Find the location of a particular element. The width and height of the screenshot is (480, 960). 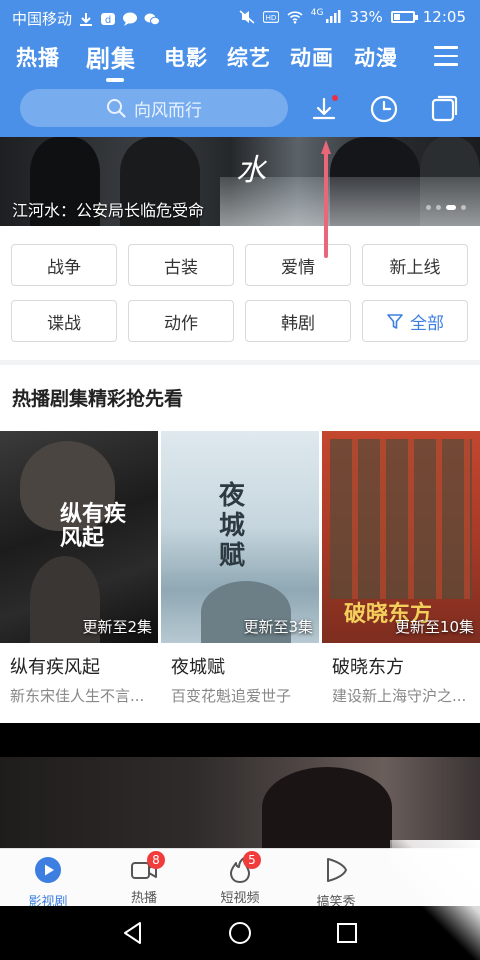

video-figure is located at coordinates (327, 807).